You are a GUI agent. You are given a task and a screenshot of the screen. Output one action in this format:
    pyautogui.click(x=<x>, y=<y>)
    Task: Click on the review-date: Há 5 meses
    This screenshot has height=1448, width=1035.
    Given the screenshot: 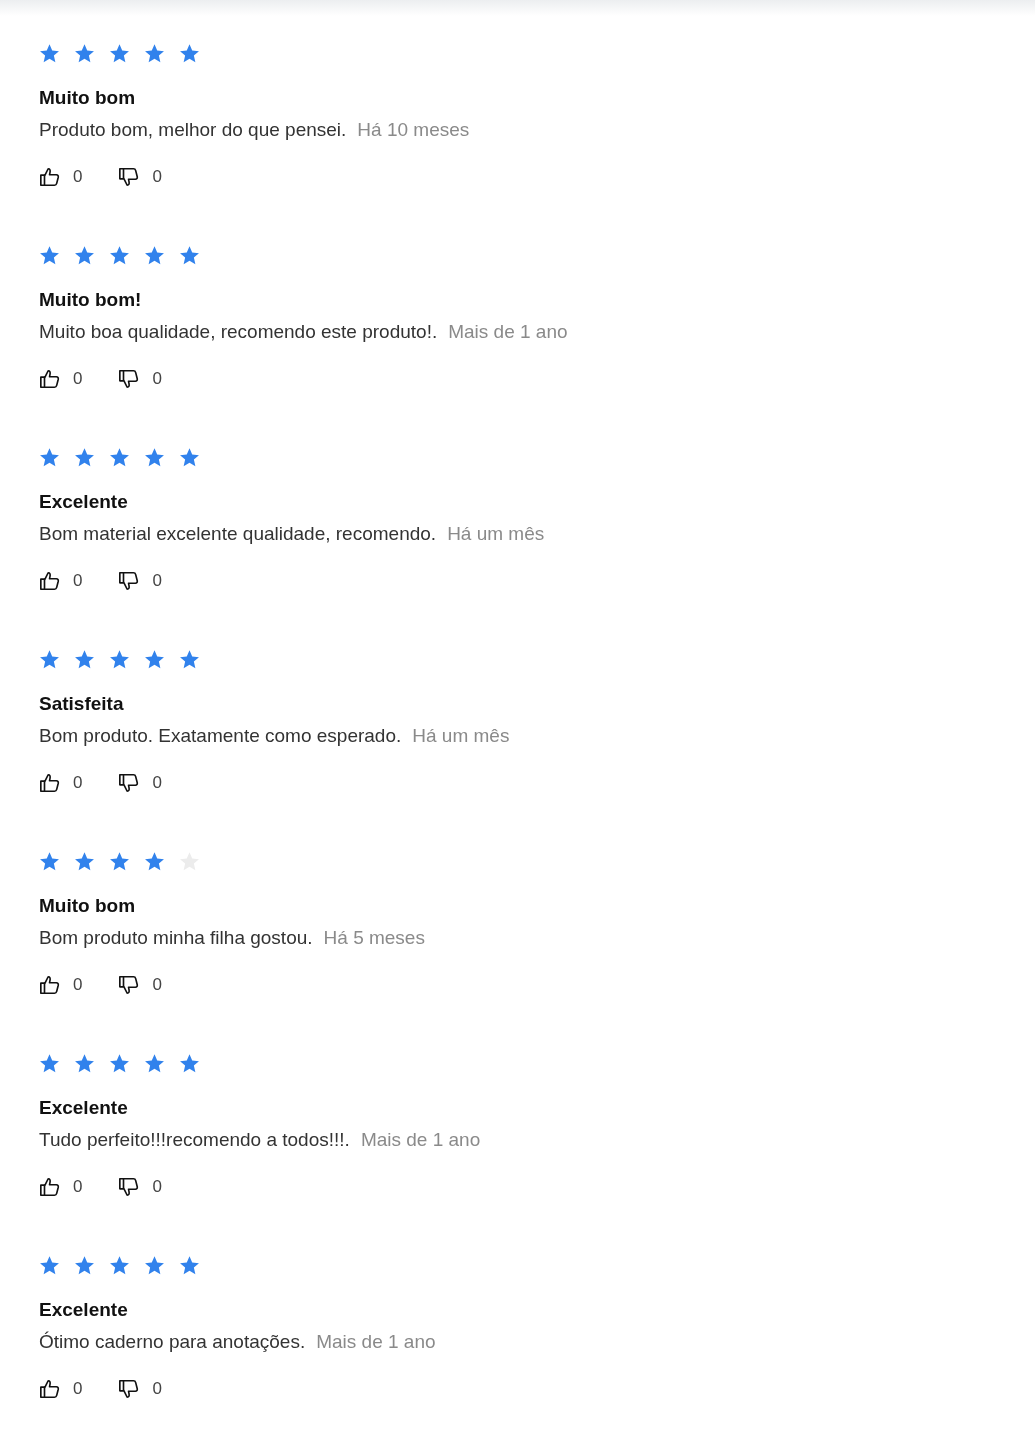 What is the action you would take?
    pyautogui.click(x=374, y=938)
    